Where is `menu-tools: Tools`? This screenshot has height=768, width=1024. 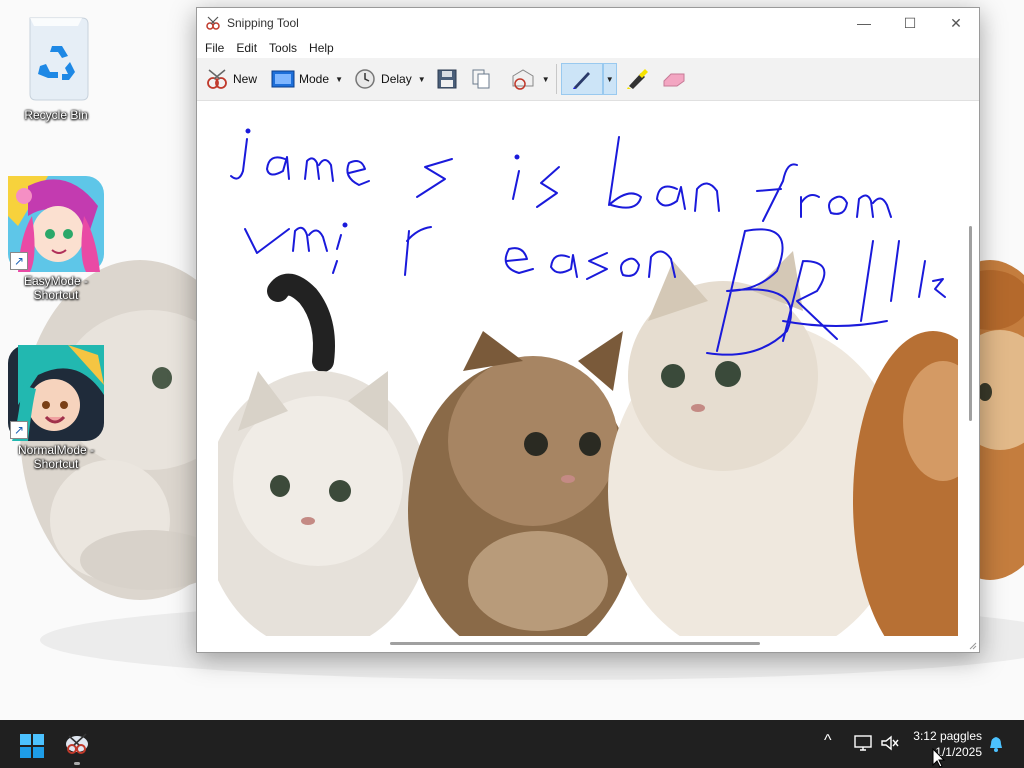
menu-tools: Tools is located at coordinates (283, 48).